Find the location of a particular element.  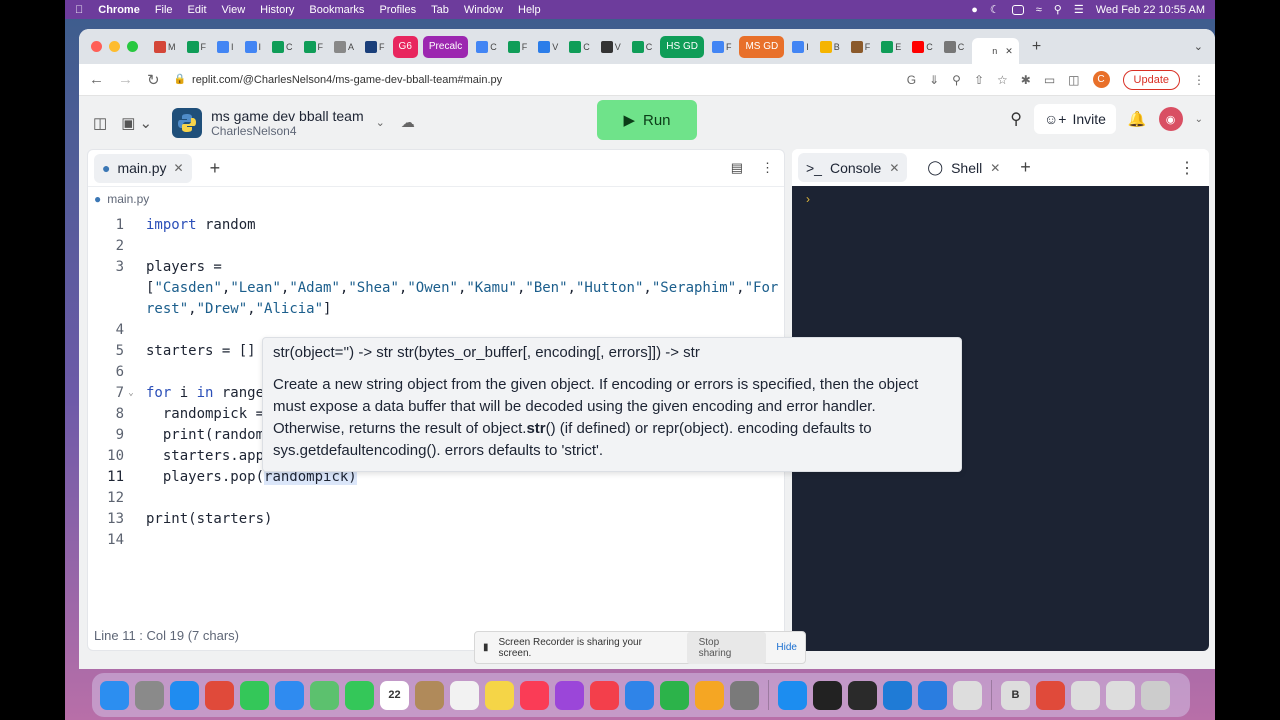

browser-tab: Precalc is located at coordinates (445, 46).